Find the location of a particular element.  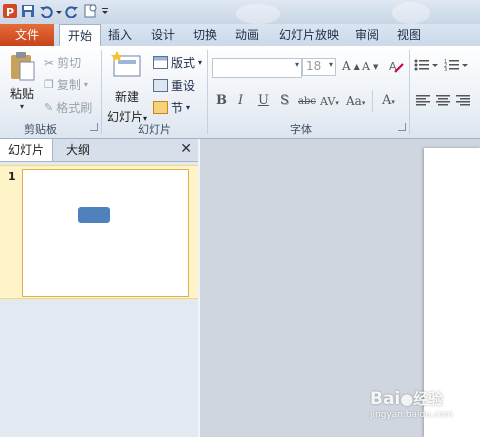

slide-thumbnail is located at coordinates (105, 233).